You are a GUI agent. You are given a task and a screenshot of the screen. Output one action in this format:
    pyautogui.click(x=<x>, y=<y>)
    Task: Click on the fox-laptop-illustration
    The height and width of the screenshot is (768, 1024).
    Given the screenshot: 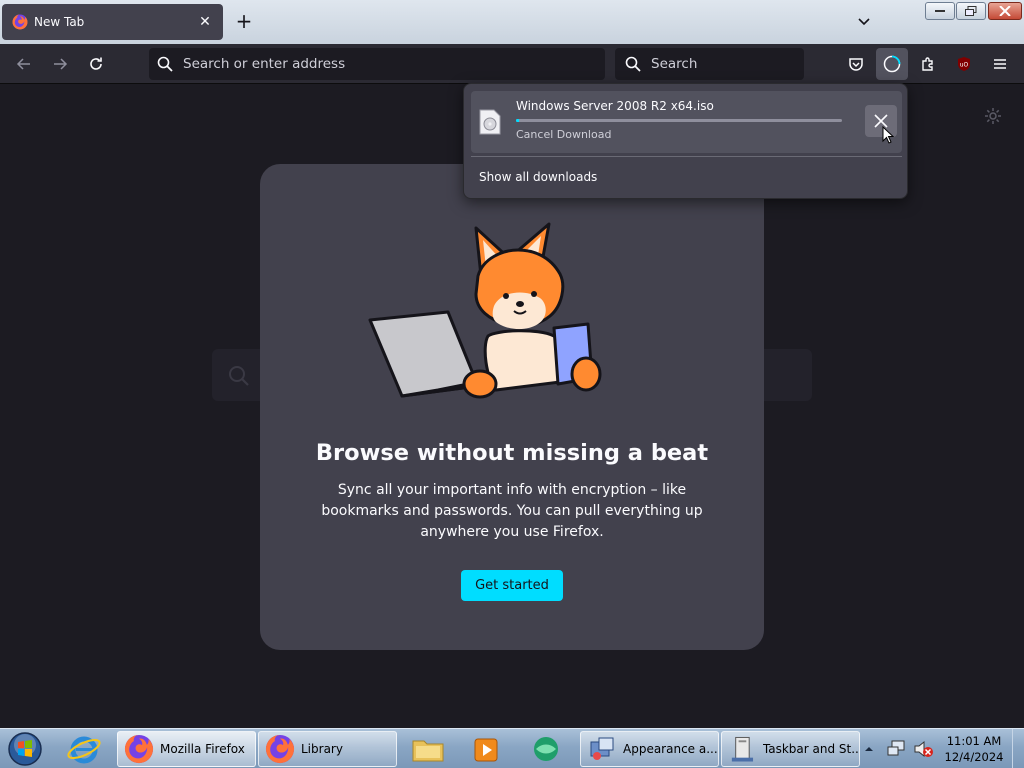 What is the action you would take?
    pyautogui.click(x=485, y=310)
    